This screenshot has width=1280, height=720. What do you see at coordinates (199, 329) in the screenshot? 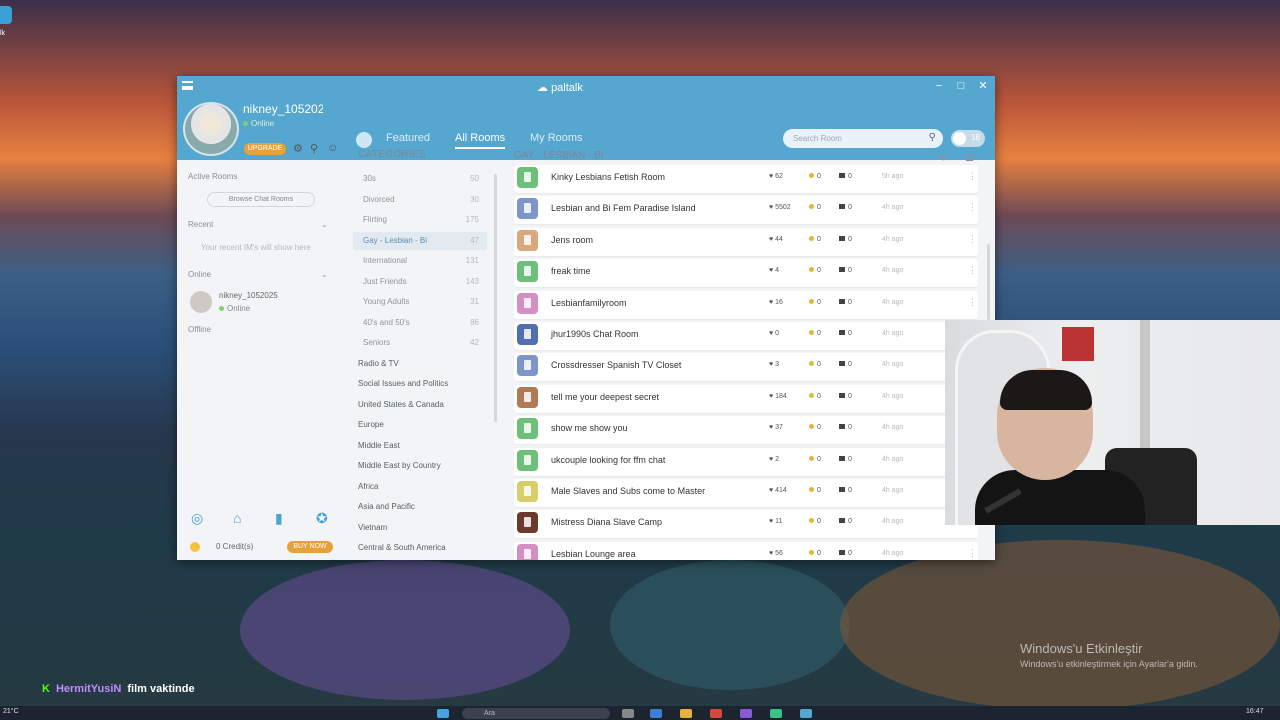
I see `offline-label: Offline` at bounding box center [199, 329].